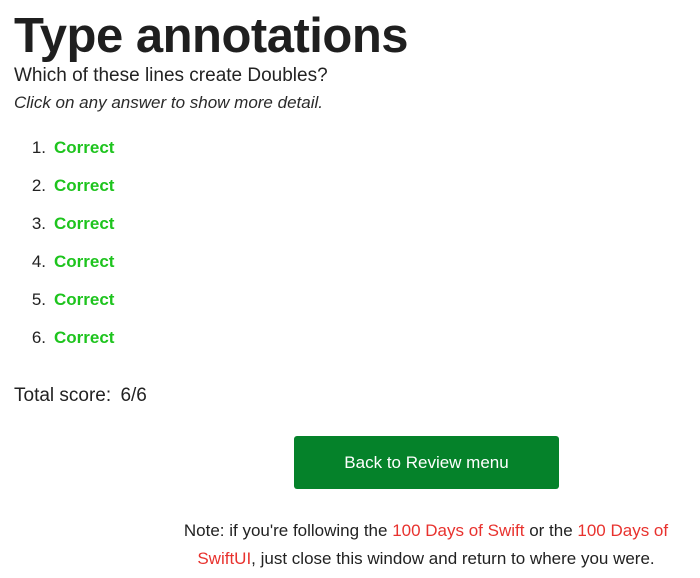 The height and width of the screenshot is (578, 700). What do you see at coordinates (38, 185) in the screenshot?
I see `answer-number: 2.` at bounding box center [38, 185].